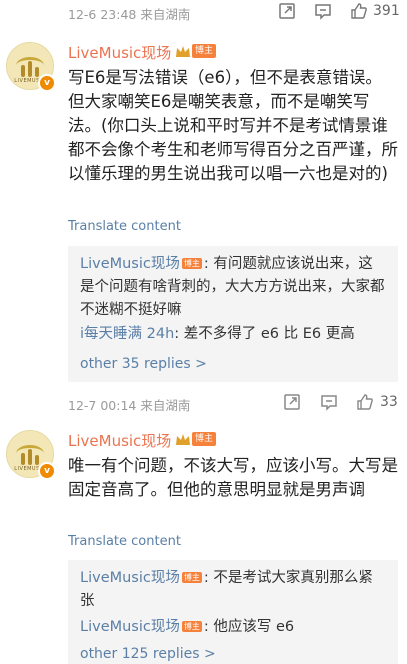 The image size is (407, 664). What do you see at coordinates (203, 14) in the screenshot?
I see `comment-meta-row: 12-6 23:48 来自湖南 391` at bounding box center [203, 14].